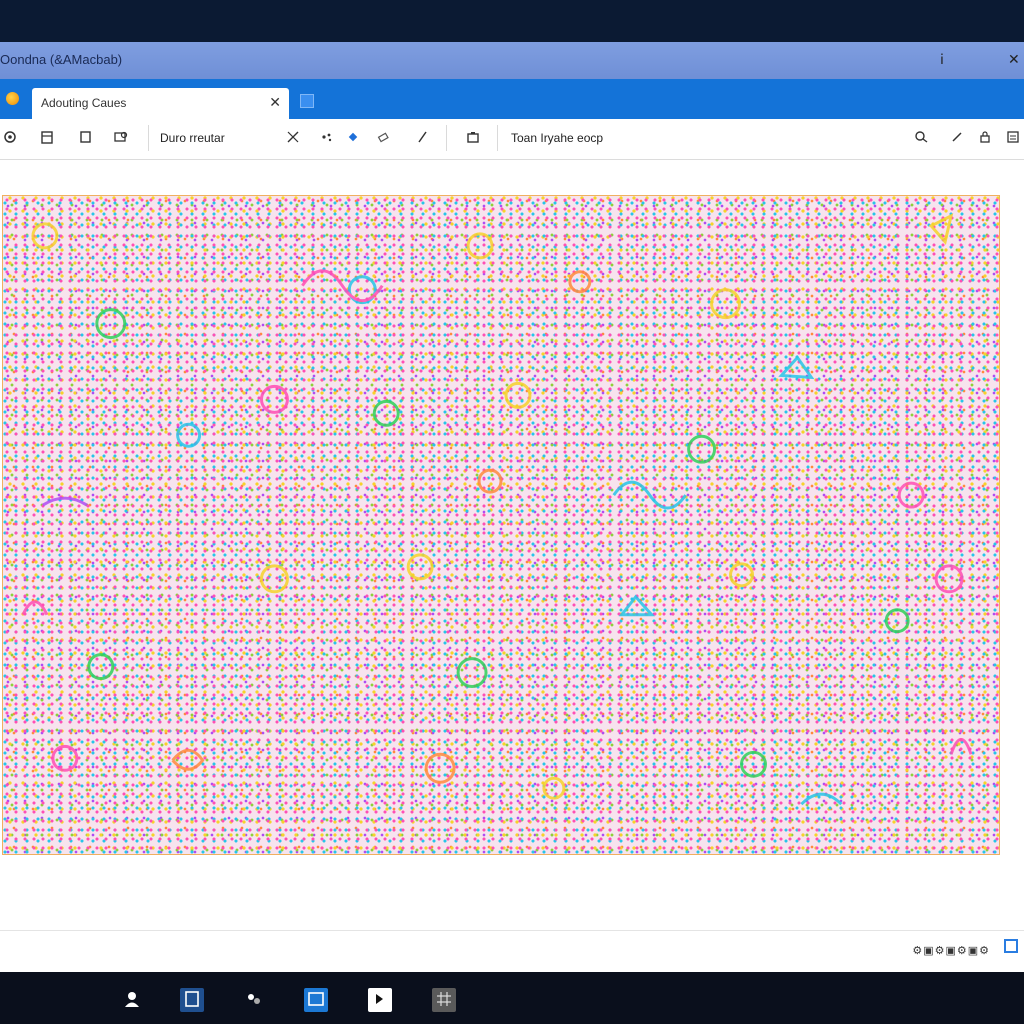 The height and width of the screenshot is (1024, 1024). Describe the element at coordinates (1011, 946) in the screenshot. I see `resize-grip-icon` at that location.